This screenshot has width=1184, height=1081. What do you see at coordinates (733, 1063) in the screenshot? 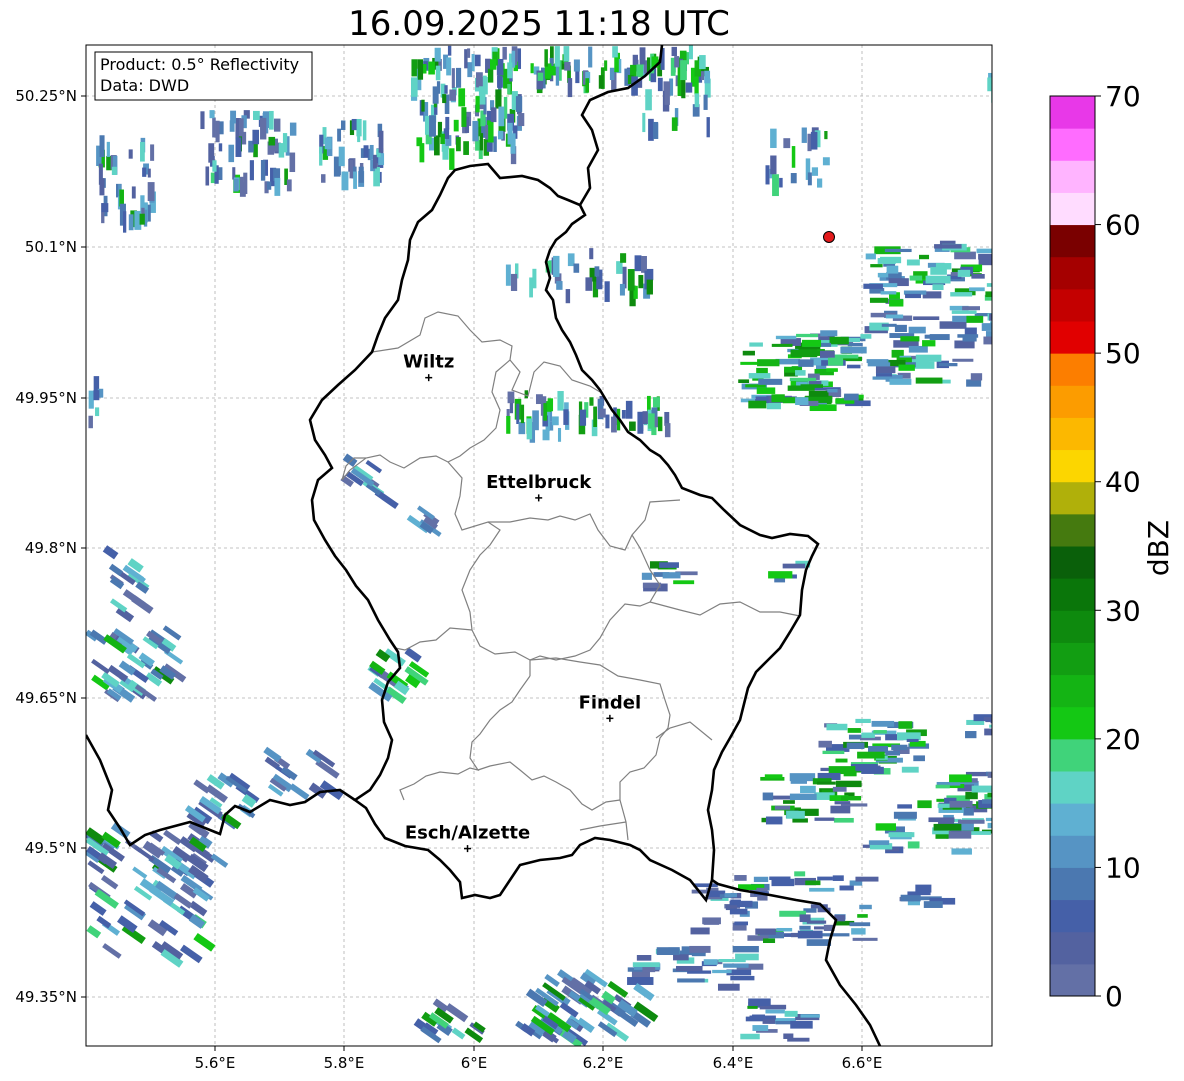
I see `lon-tick-label: 6.4°E` at bounding box center [733, 1063].